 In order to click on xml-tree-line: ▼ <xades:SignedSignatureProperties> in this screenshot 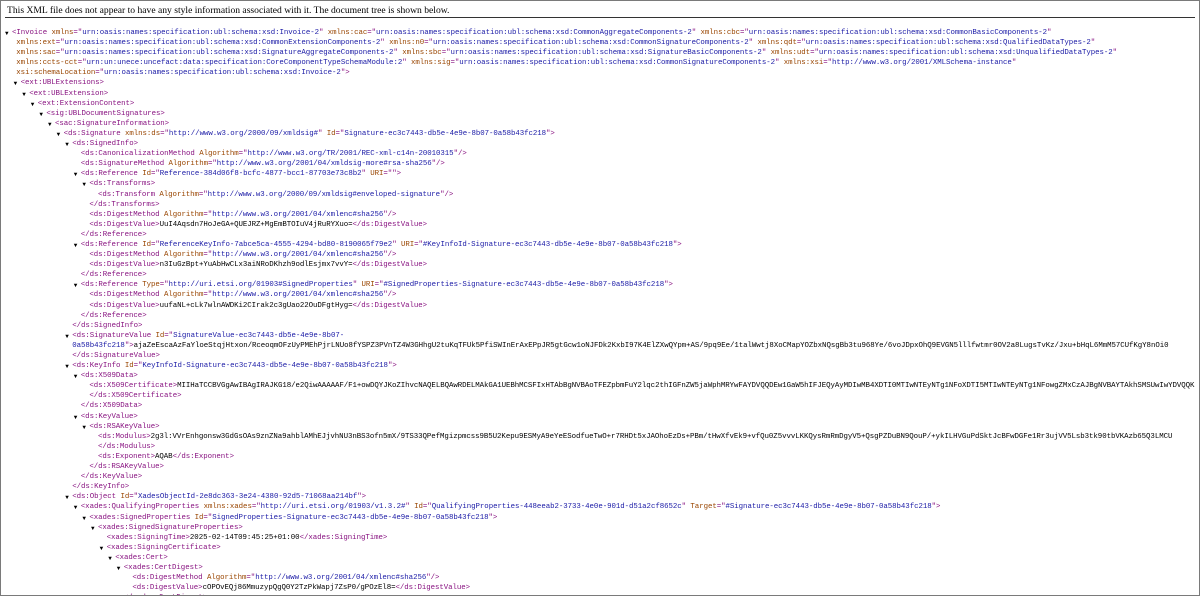, I will do `click(600, 528)`.